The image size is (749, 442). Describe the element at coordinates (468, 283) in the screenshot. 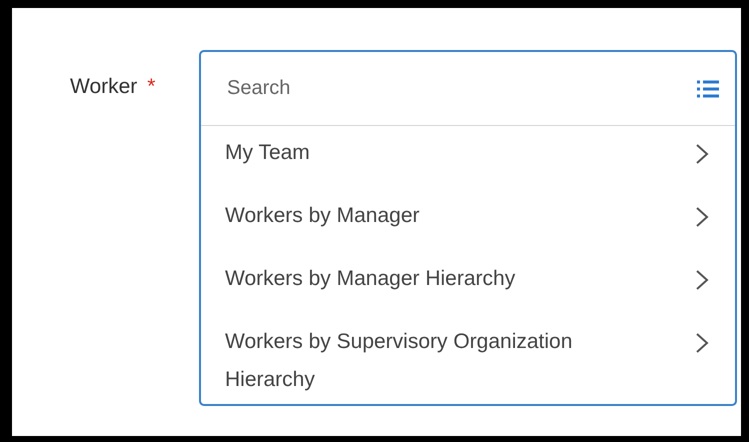

I see `menu-item: Workers by Manager Hierarchy` at that location.